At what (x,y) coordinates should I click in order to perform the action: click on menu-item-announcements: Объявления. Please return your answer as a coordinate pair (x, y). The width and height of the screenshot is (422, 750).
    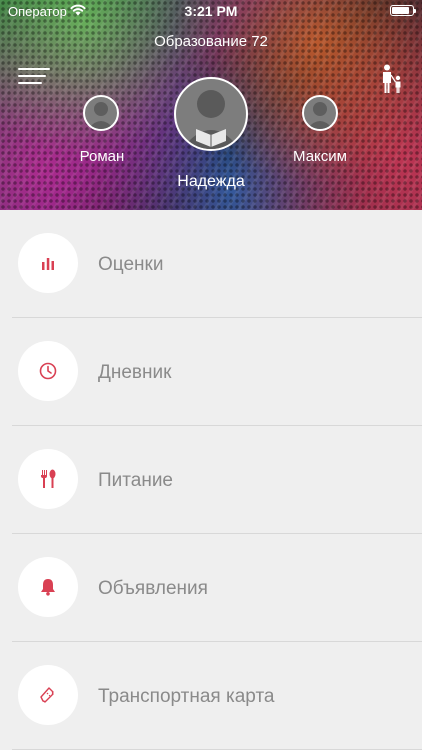
    Looking at the image, I should click on (211, 588).